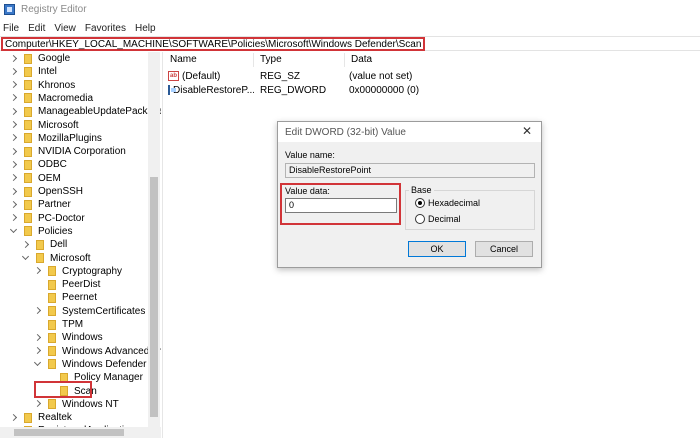  I want to click on tree-item-label: PeerDist, so click(81, 285).